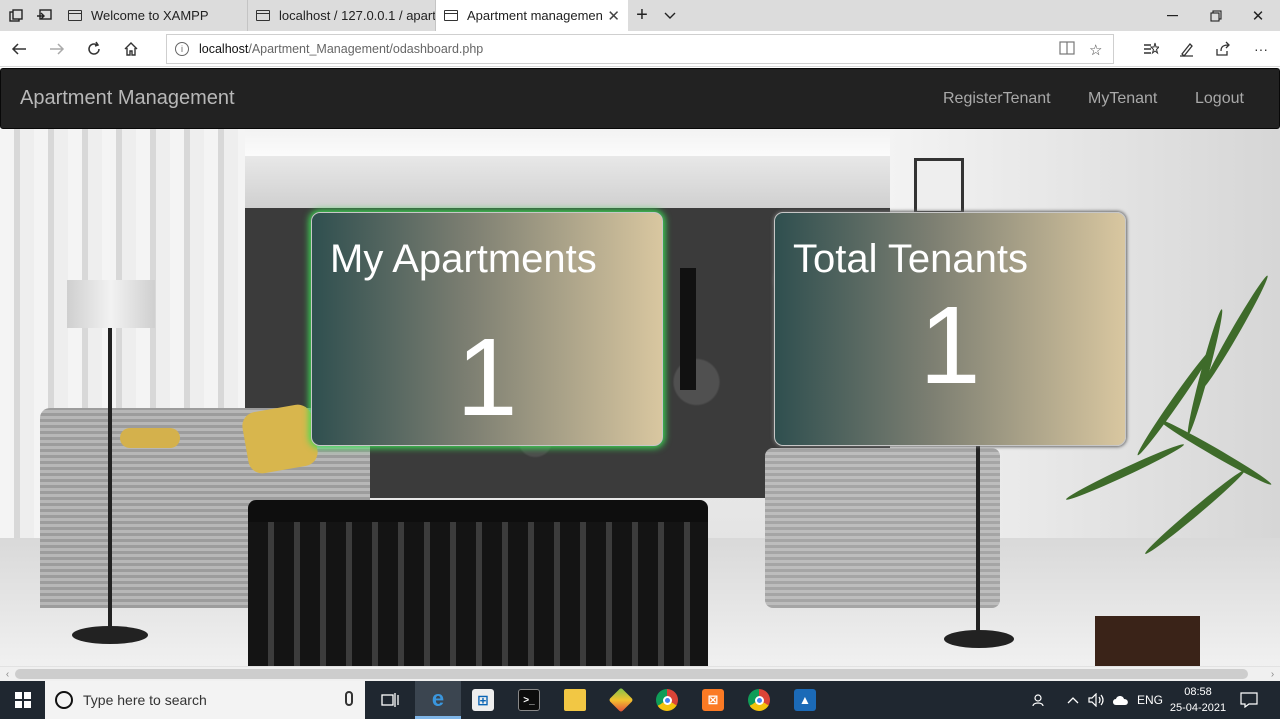 The image size is (1280, 719). I want to click on tab-welcome-xampp: Welcome to XAMPP, so click(154, 15).